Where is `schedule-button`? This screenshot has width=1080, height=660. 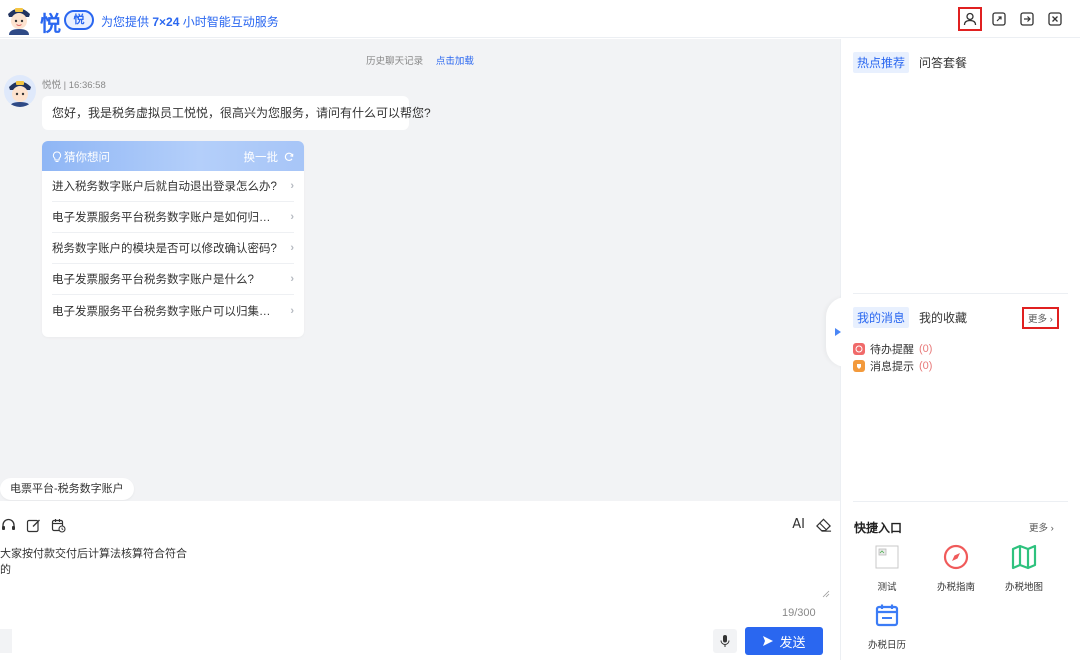 schedule-button is located at coordinates (58, 525).